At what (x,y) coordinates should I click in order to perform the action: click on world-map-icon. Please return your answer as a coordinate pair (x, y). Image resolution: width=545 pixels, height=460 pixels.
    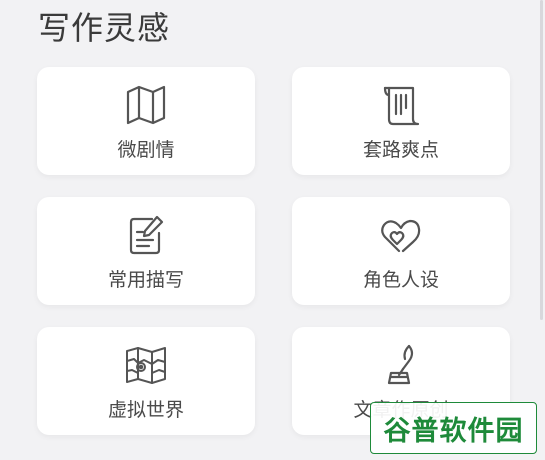
    Looking at the image, I should click on (146, 365).